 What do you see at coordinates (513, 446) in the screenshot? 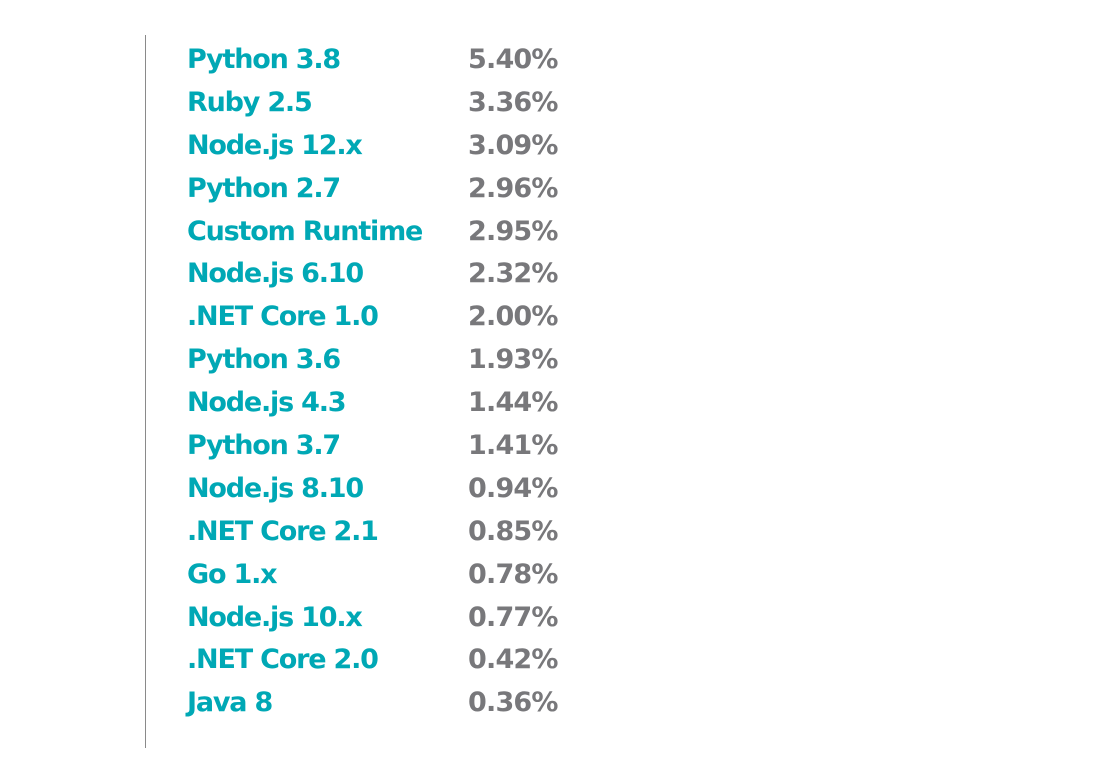
I see `runtime-share-value: 1.41%` at bounding box center [513, 446].